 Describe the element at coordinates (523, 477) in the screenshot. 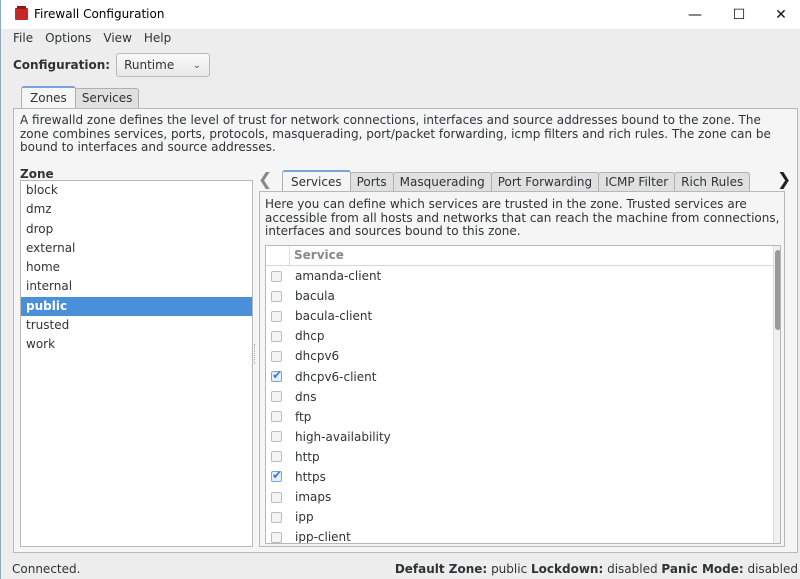

I see `service-row: https` at that location.